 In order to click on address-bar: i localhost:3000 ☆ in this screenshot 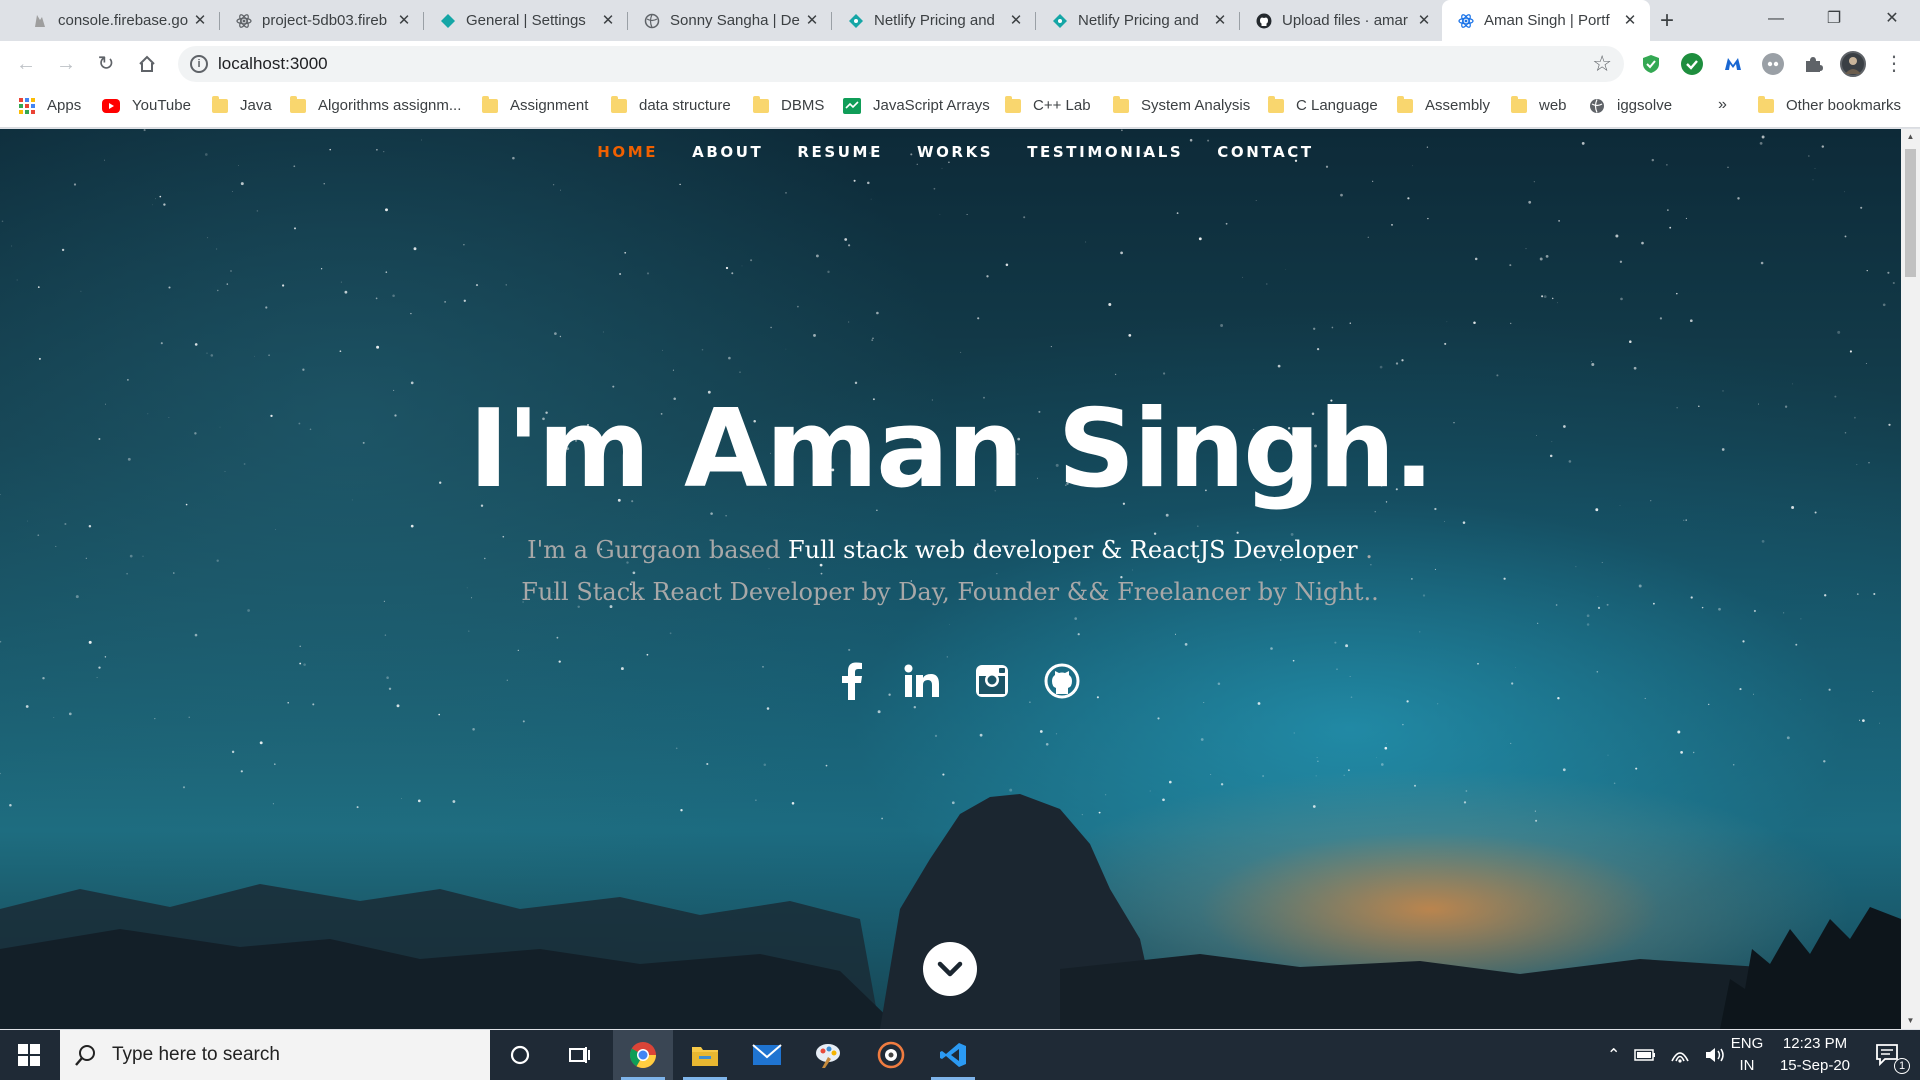, I will do `click(901, 64)`.